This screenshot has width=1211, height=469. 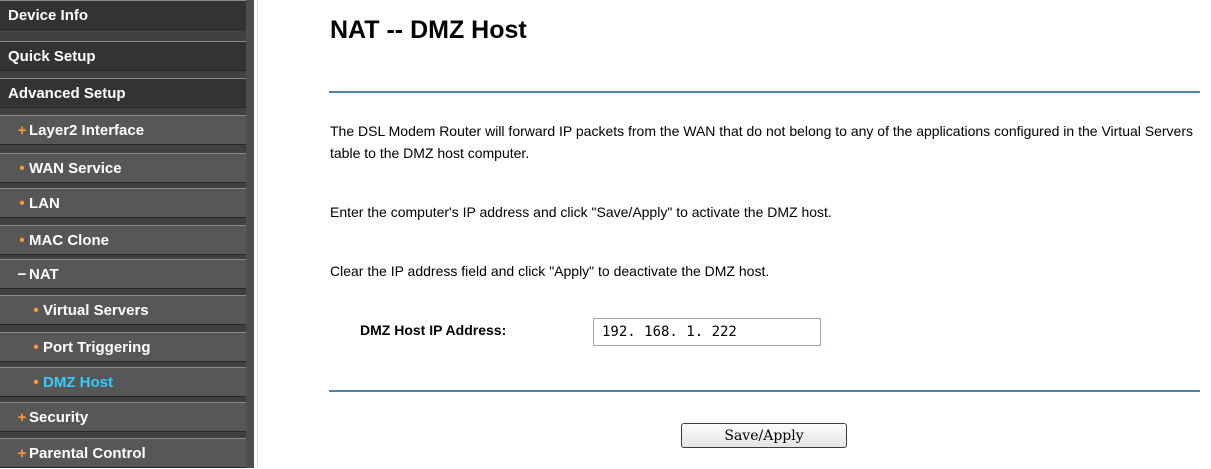 I want to click on bottom-divider, so click(x=764, y=391).